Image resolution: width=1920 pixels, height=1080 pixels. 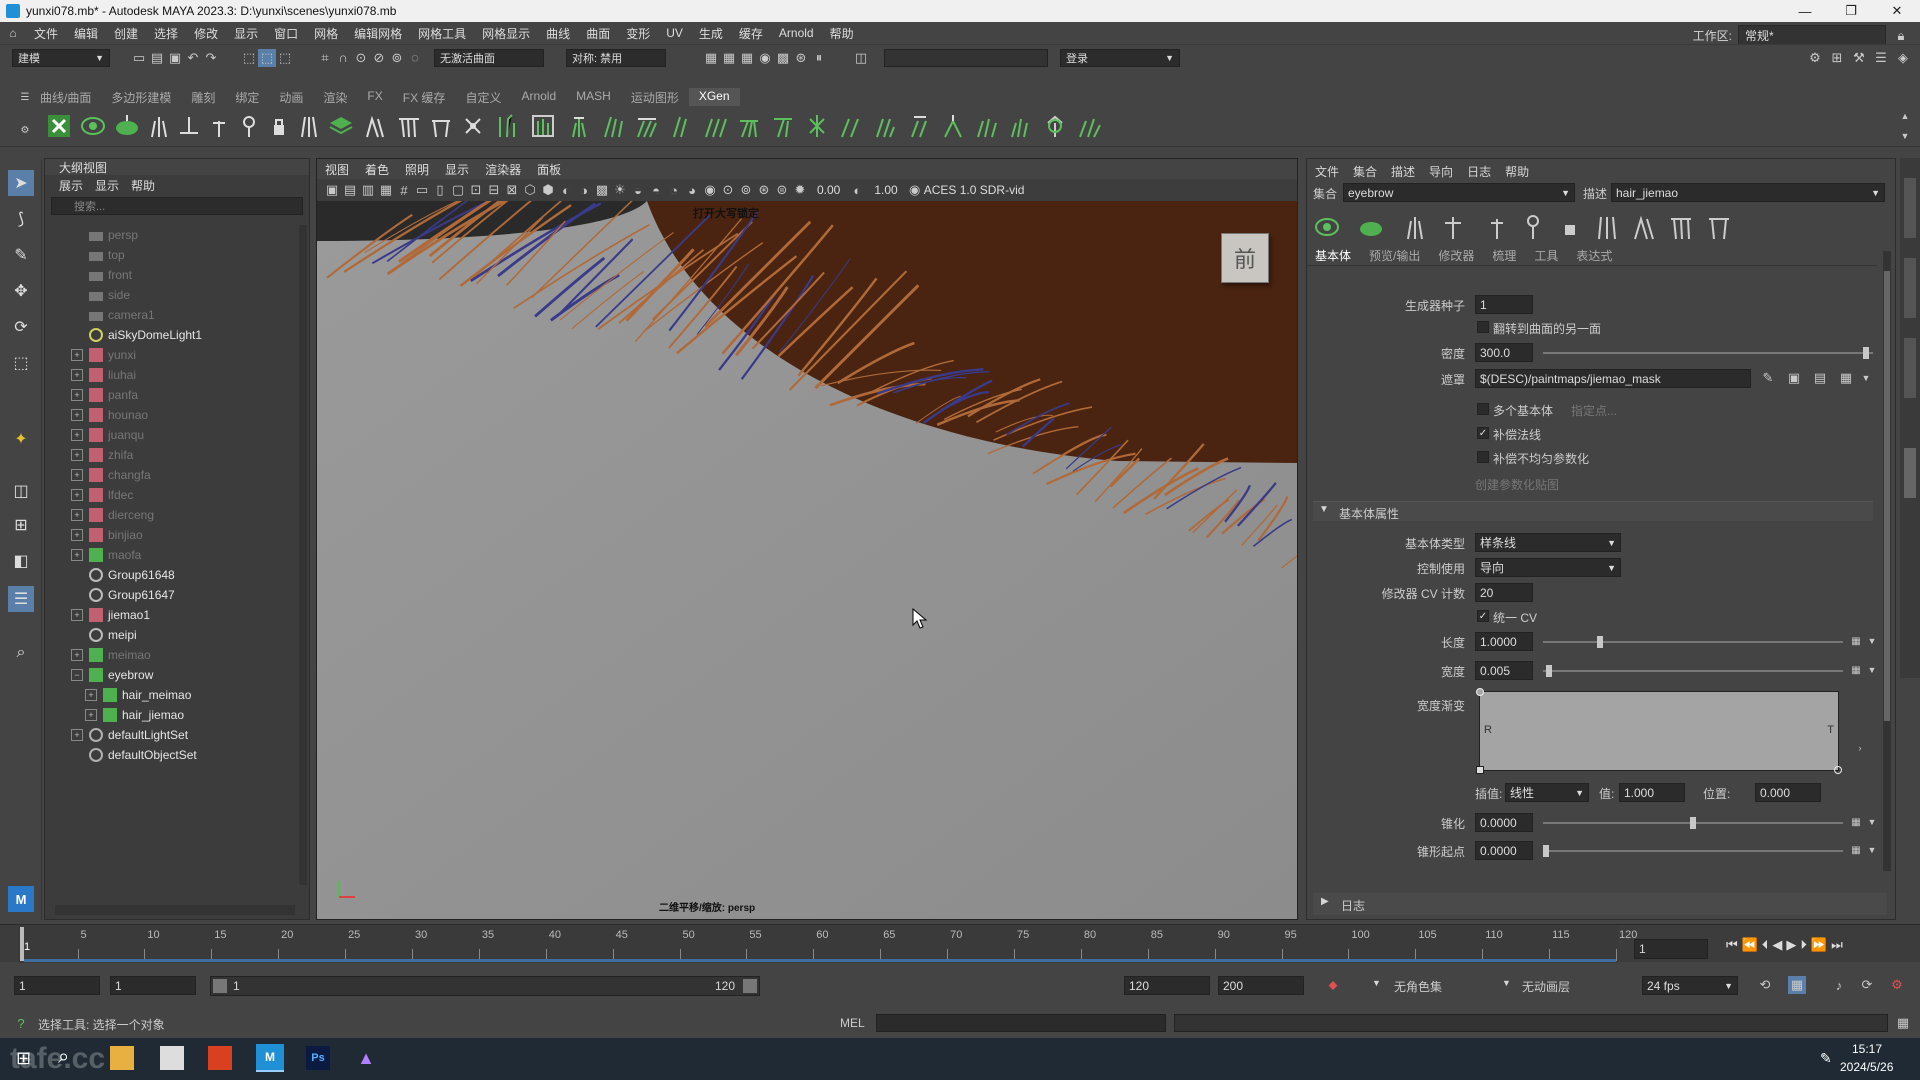 I want to click on render-sequence-icon: ▦, so click(x=729, y=58).